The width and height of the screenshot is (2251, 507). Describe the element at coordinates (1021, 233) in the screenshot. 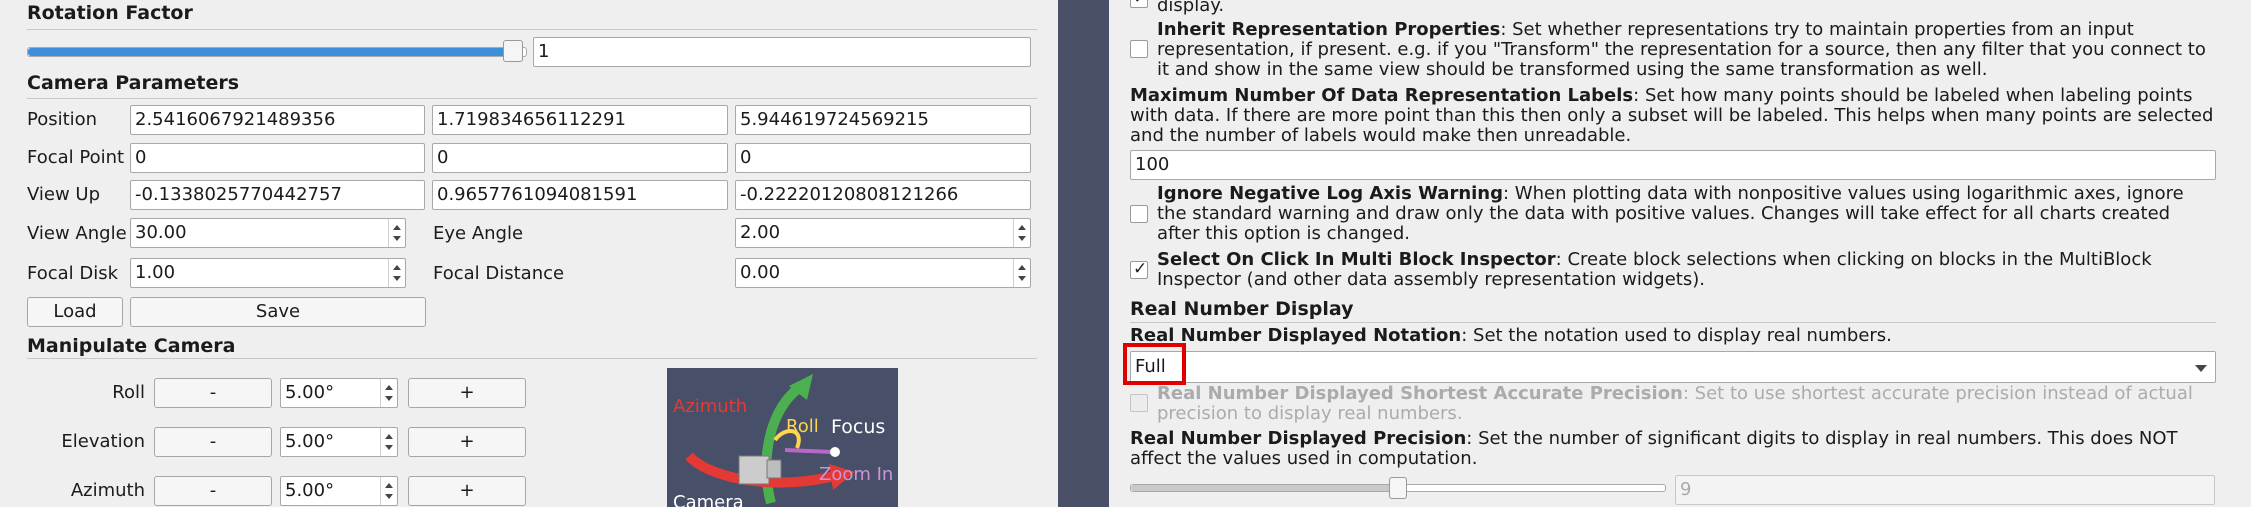

I see `eye-angle-spin-arrows-icon` at that location.